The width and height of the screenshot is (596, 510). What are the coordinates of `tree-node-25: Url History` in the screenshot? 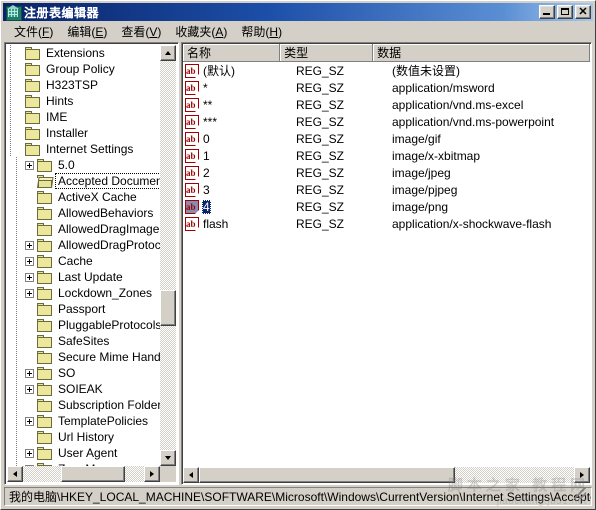 It's located at (84, 437).